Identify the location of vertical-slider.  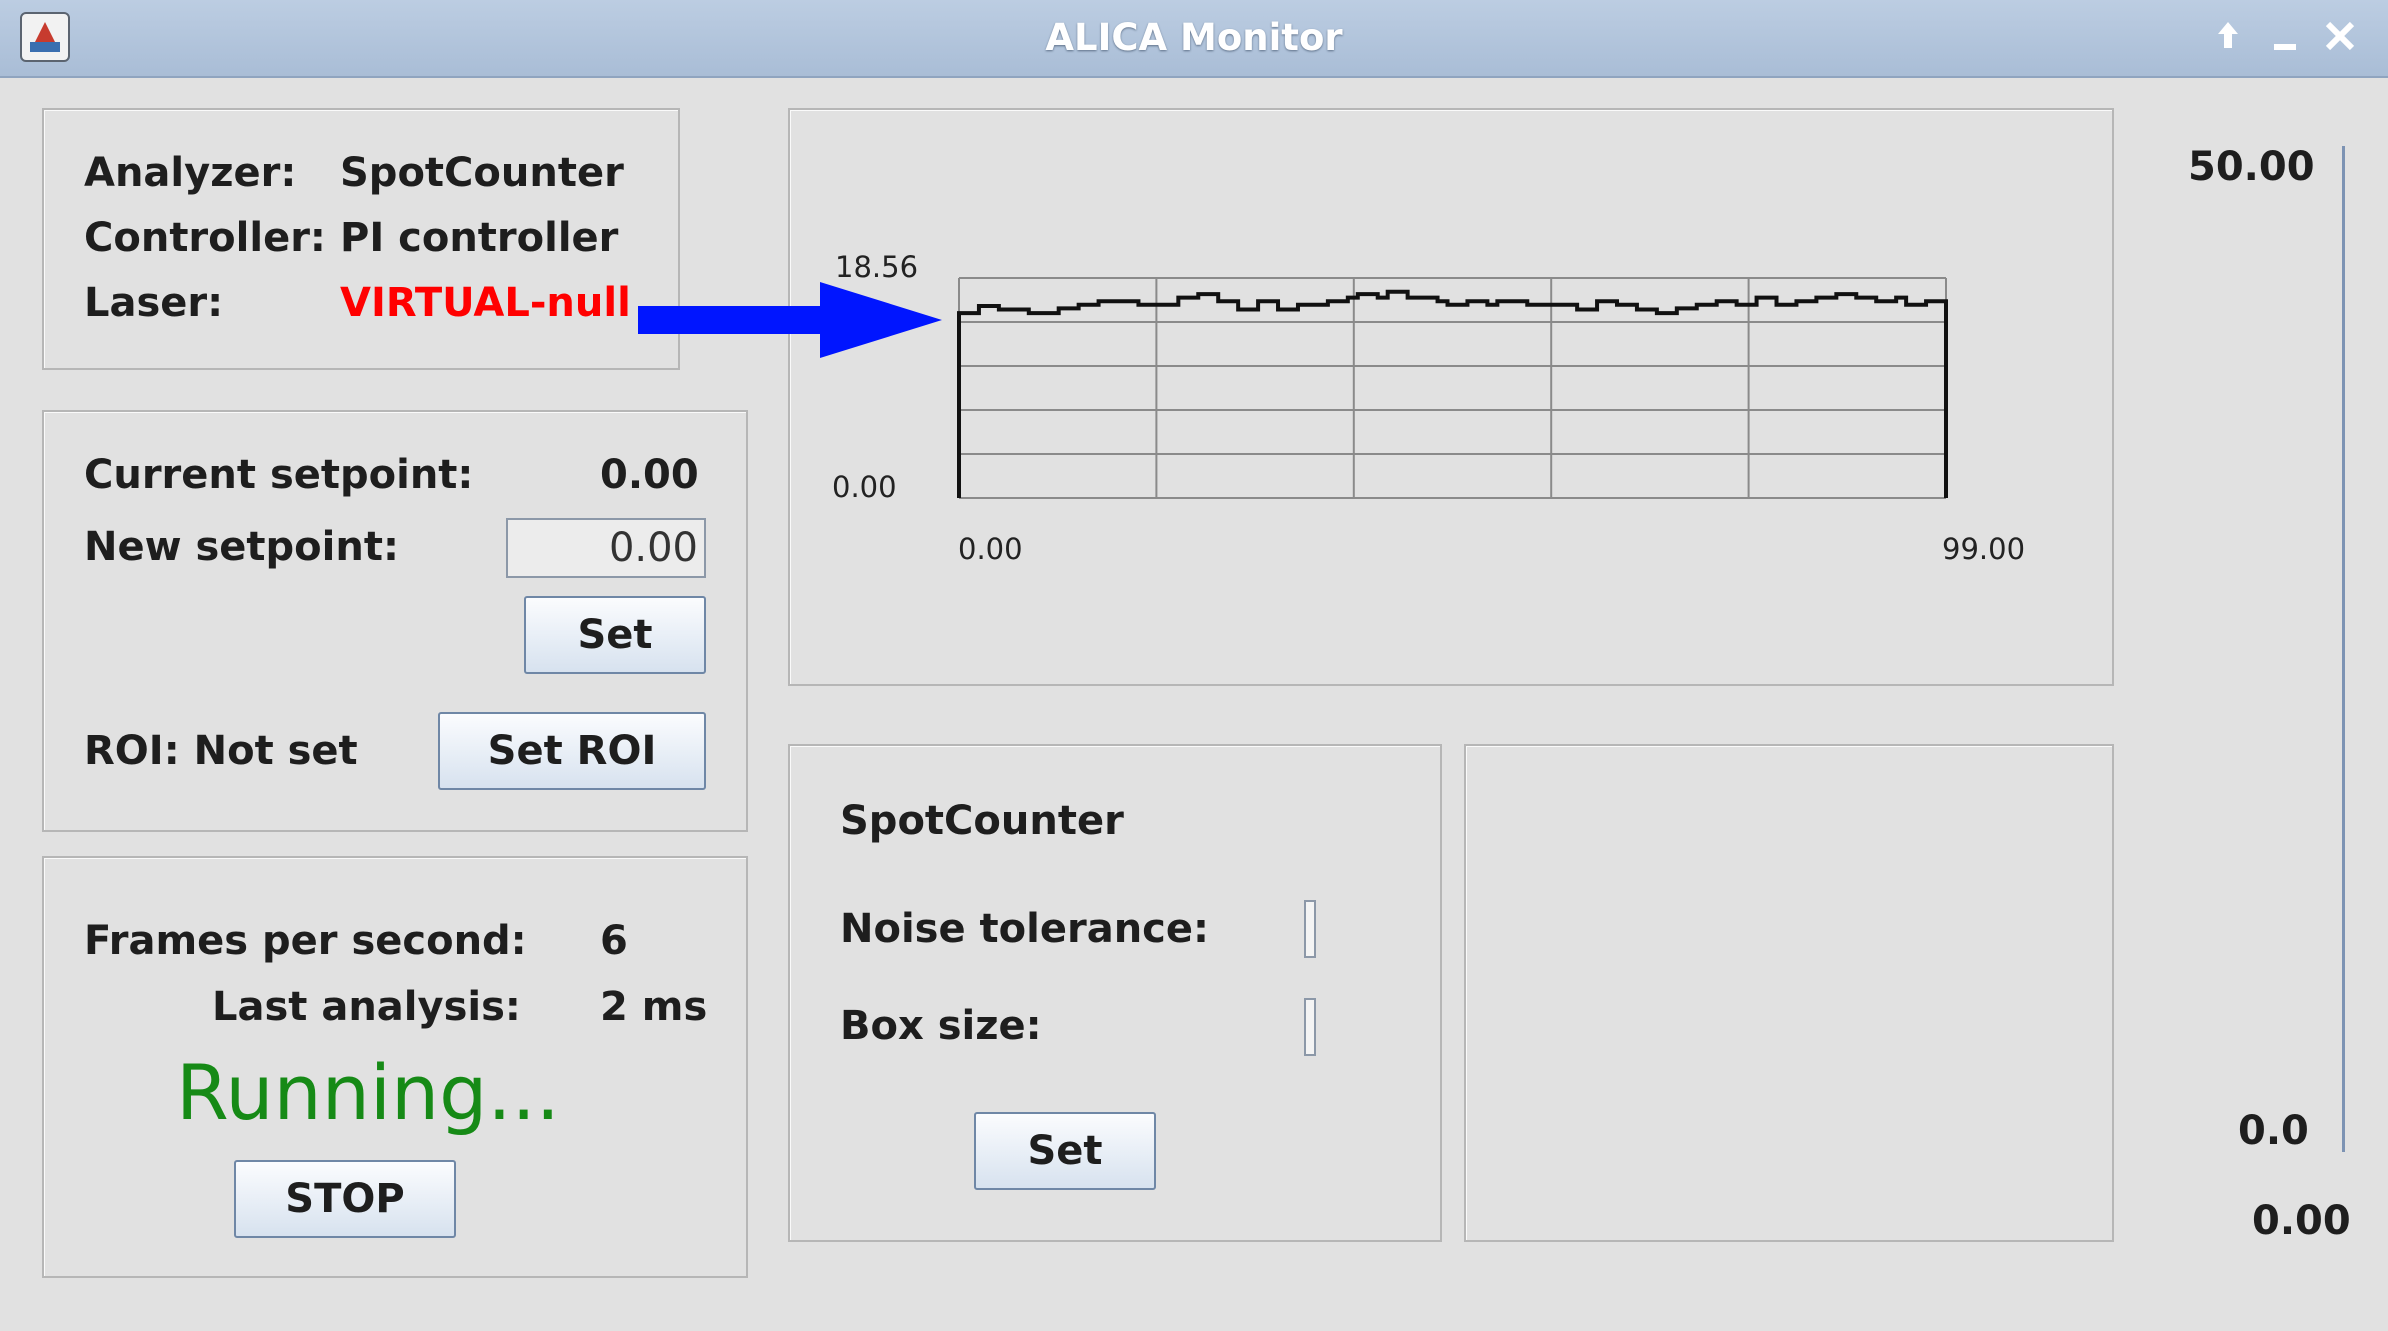
(2343, 649).